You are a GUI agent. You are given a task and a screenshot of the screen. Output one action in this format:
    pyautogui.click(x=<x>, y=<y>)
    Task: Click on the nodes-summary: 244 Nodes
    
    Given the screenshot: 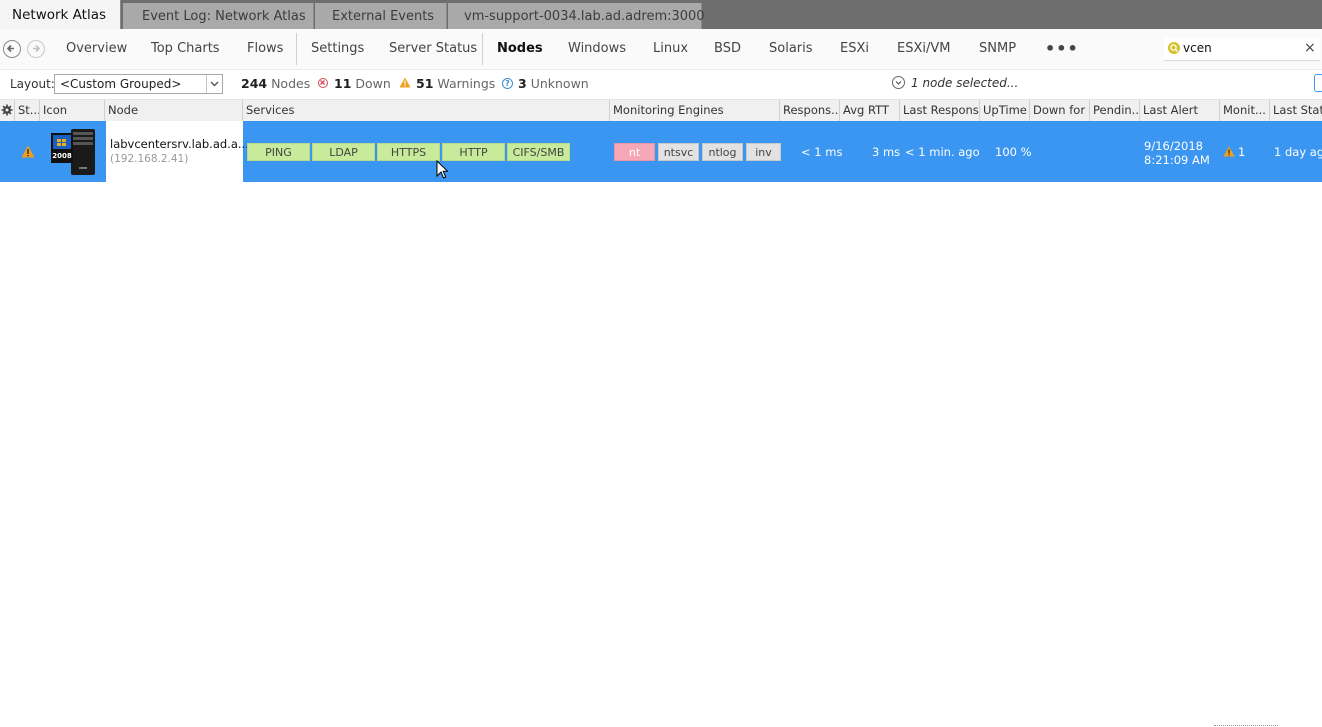 What is the action you would take?
    pyautogui.click(x=275, y=83)
    